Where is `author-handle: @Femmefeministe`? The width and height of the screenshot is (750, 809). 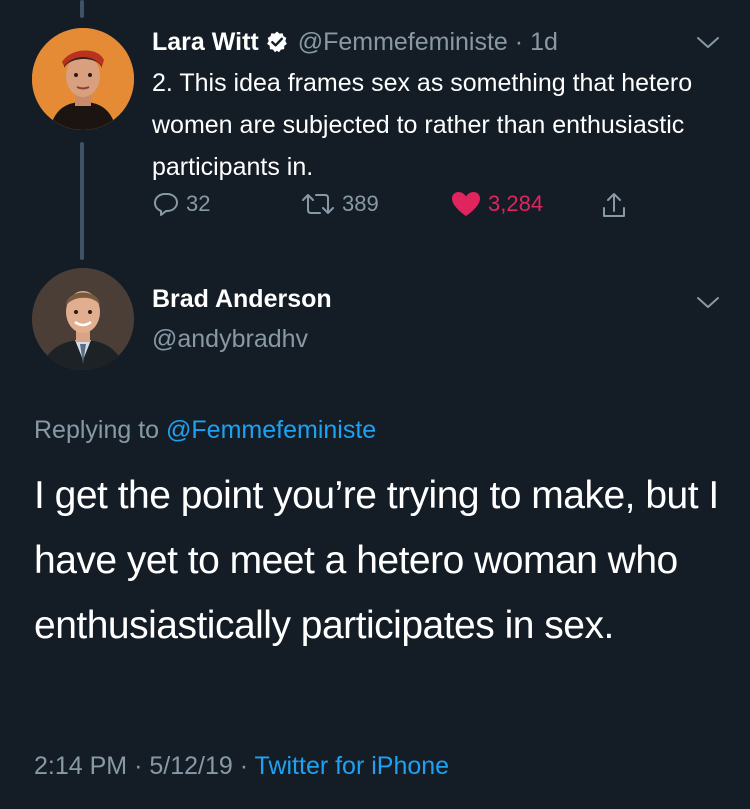
author-handle: @Femmefeministe is located at coordinates (403, 42).